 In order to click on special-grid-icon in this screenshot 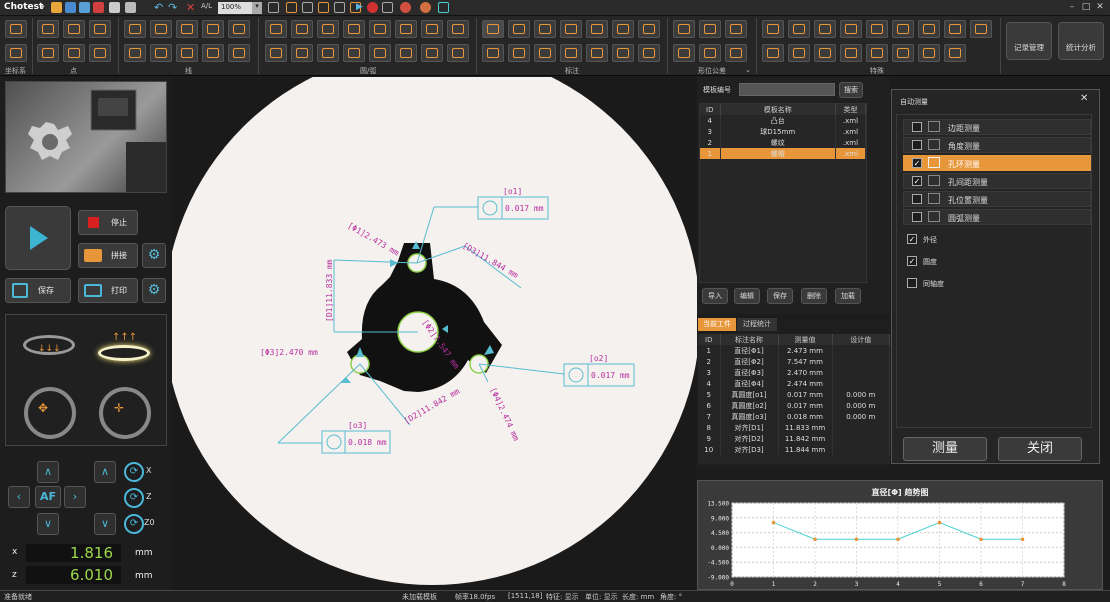, I will do `click(903, 29)`.